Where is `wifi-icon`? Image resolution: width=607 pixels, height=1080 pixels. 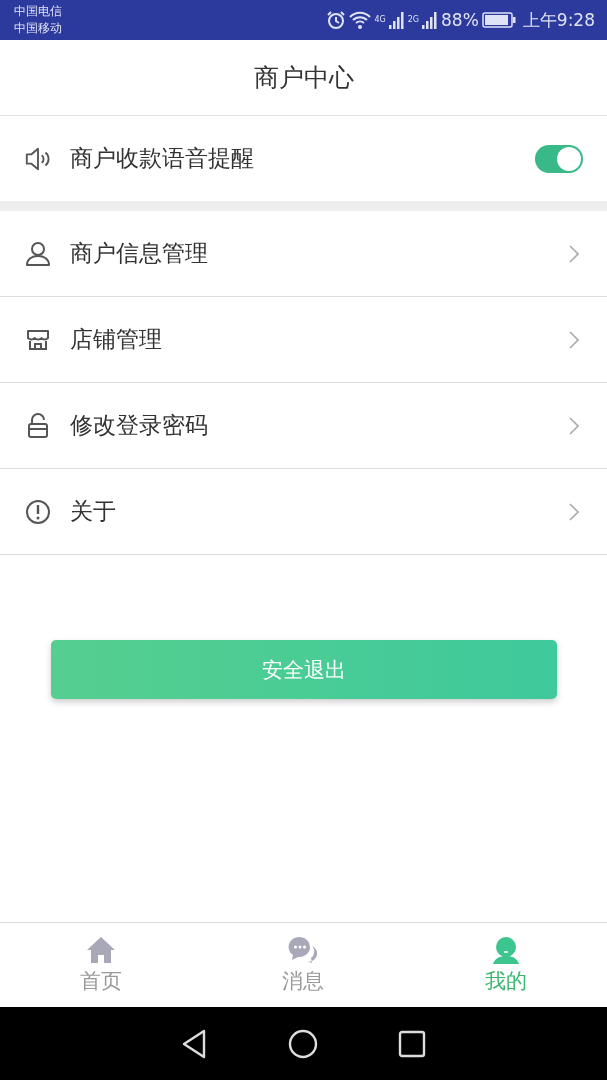 wifi-icon is located at coordinates (360, 20).